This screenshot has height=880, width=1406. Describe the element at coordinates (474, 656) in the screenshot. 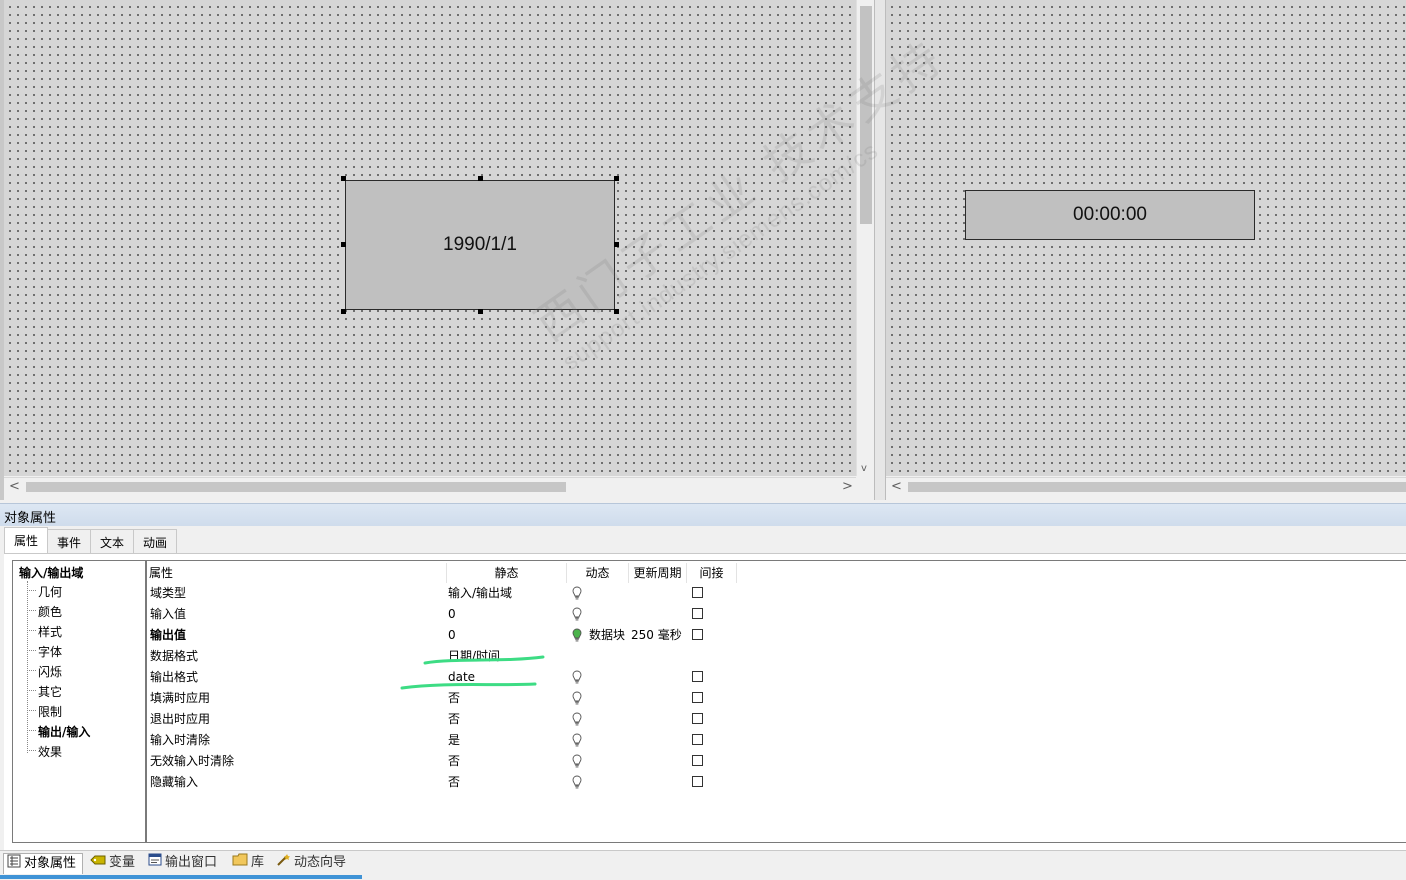

I see `property-static-value: 日期/时间` at that location.